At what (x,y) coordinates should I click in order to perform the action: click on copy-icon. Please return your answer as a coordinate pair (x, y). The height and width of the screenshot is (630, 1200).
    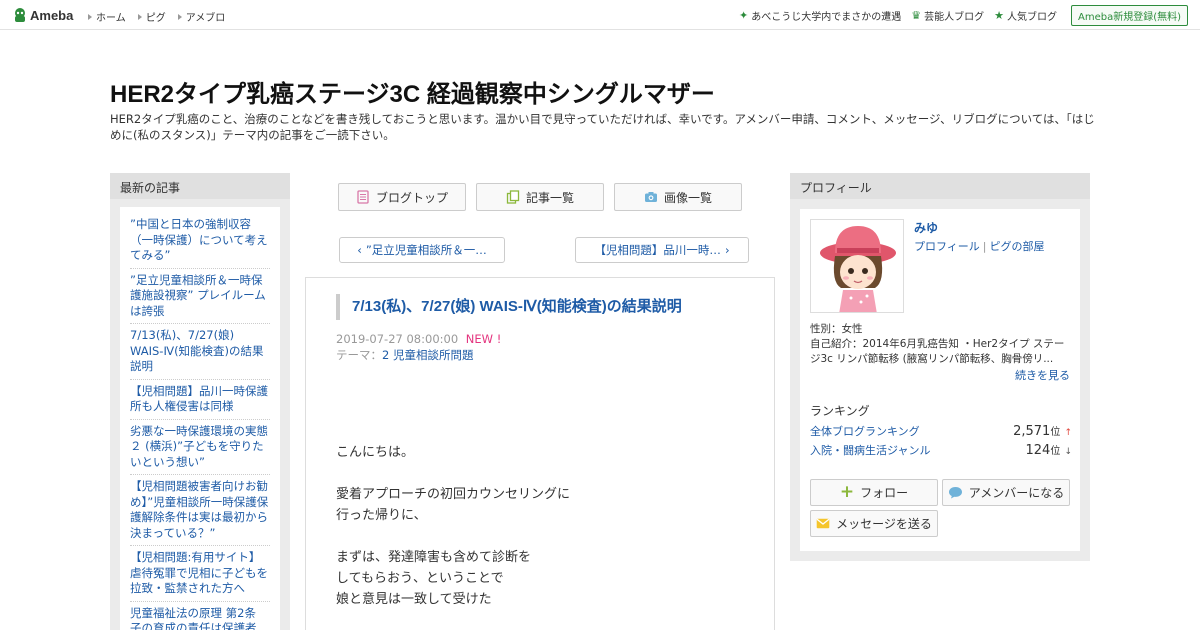
    Looking at the image, I should click on (513, 197).